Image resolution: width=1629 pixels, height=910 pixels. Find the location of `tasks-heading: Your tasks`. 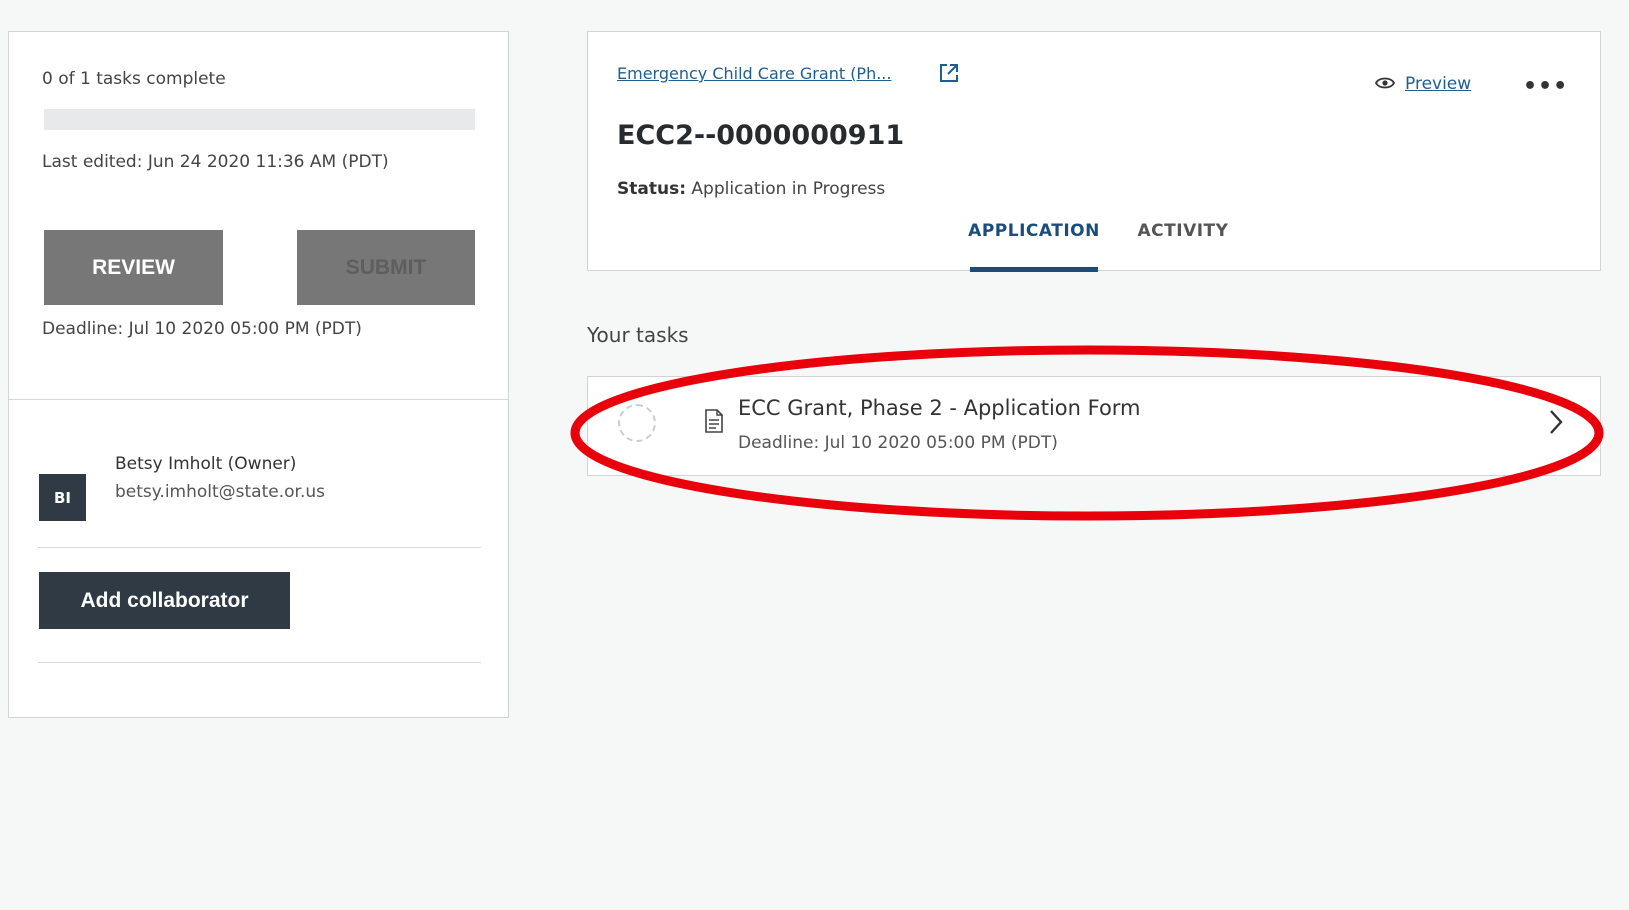

tasks-heading: Your tasks is located at coordinates (638, 335).